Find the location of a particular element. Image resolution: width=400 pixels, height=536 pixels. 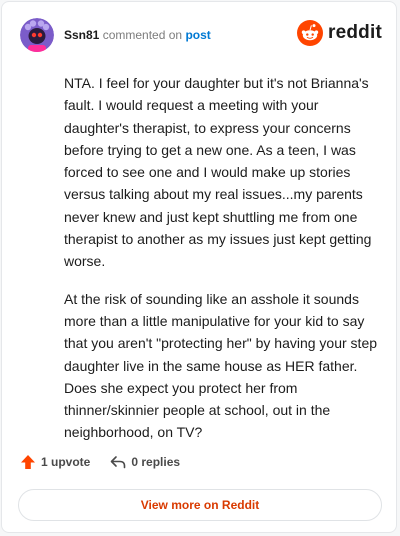

commented-on-text: commented on is located at coordinates (142, 35).